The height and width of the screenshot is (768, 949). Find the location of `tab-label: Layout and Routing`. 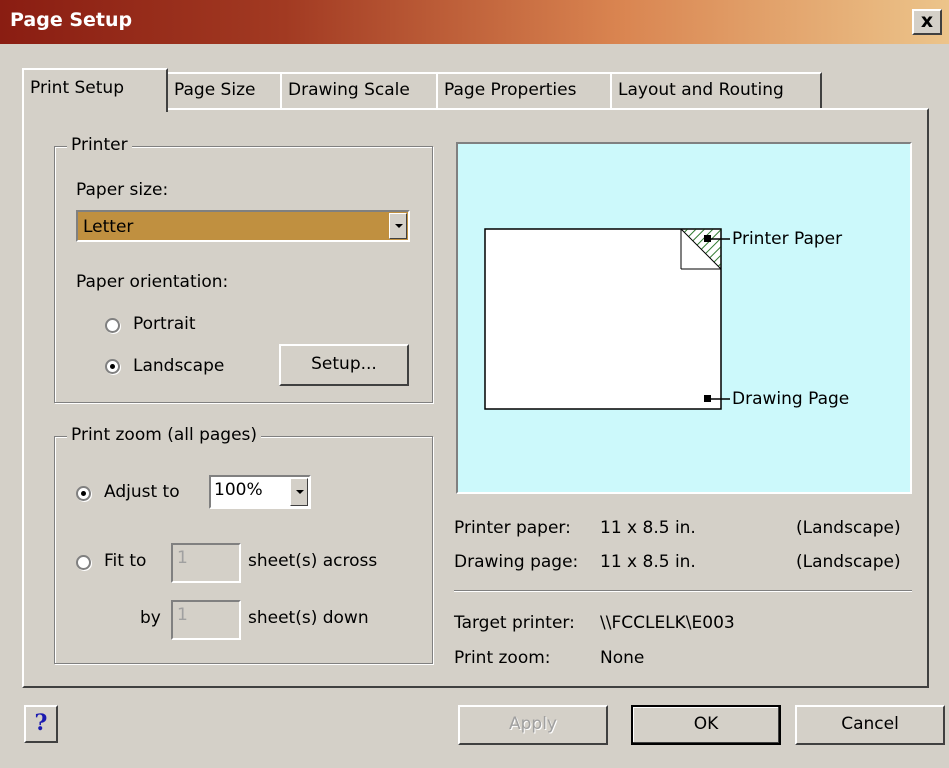

tab-label: Layout and Routing is located at coordinates (701, 90).